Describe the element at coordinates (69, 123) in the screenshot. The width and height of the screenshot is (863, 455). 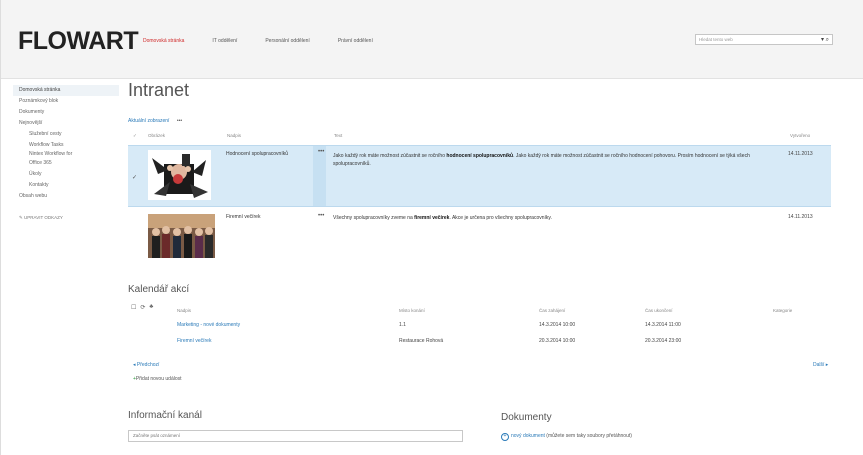
I see `leftnav-item-recent: Nejnovější` at that location.